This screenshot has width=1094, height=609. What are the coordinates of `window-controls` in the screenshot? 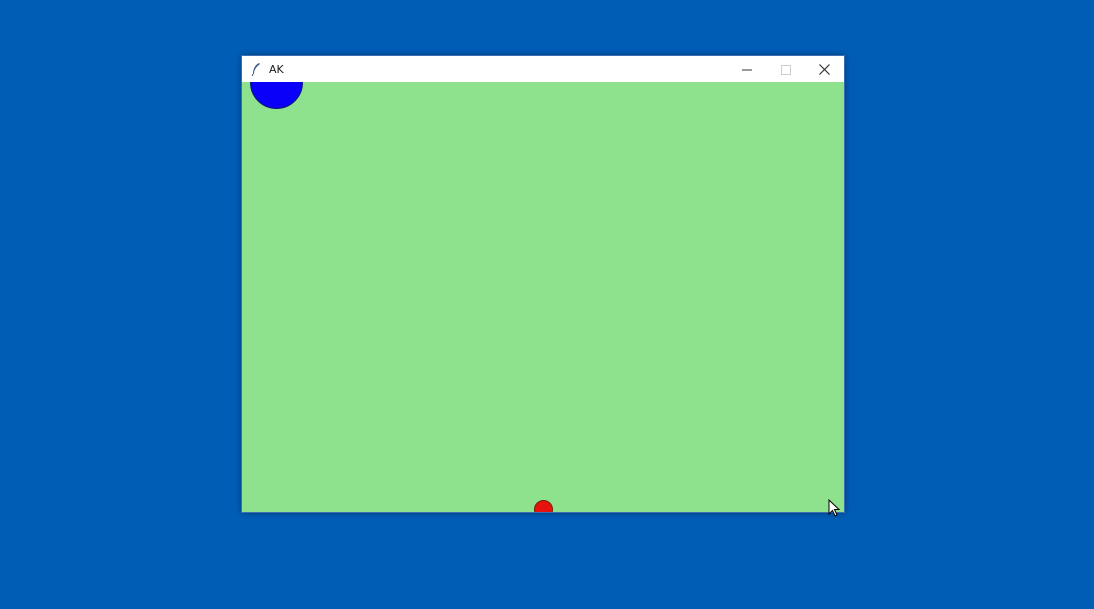 It's located at (785, 69).